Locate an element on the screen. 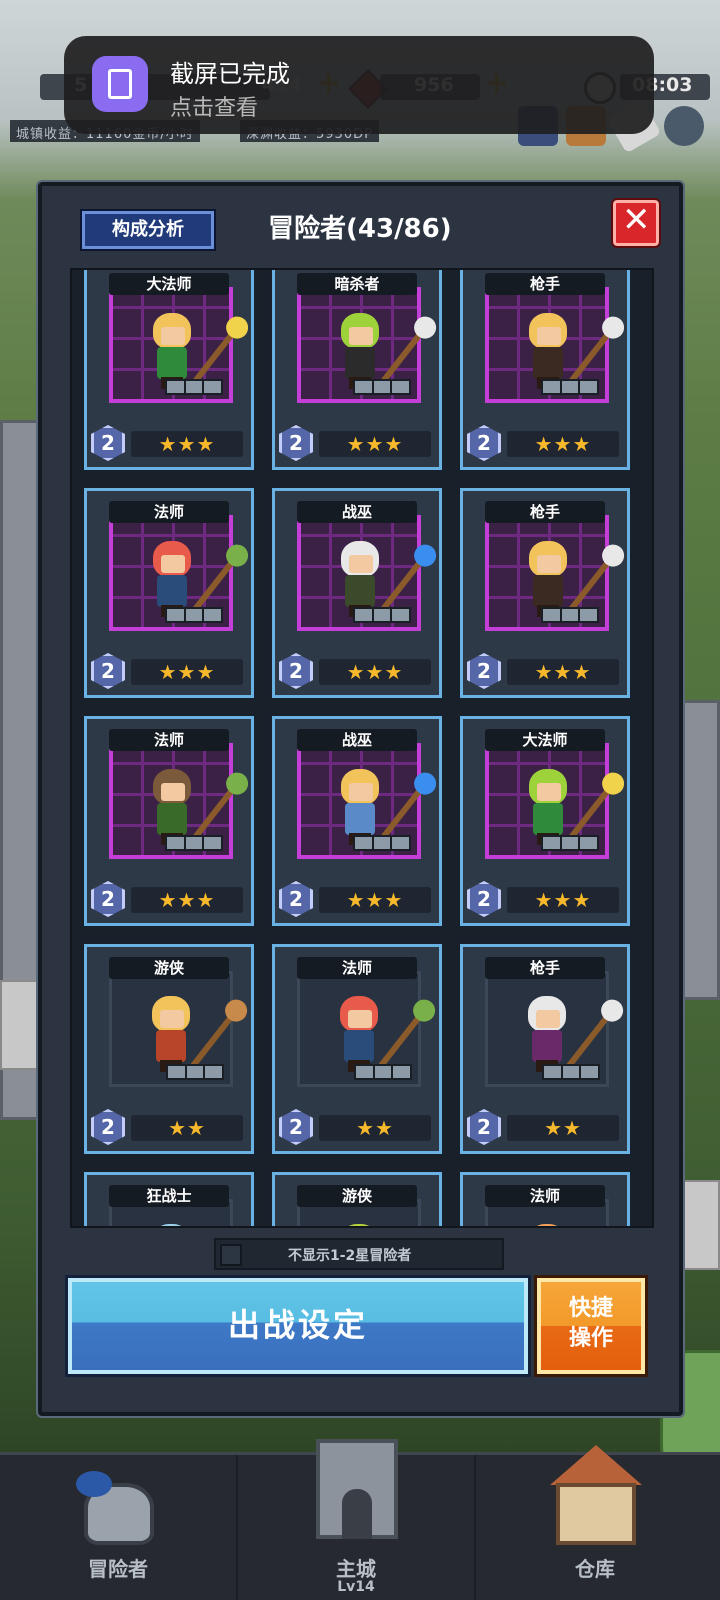 This screenshot has height=1600, width=720. panel-header: 构成分析 冒险者(43/86) ✕ is located at coordinates (360, 229).